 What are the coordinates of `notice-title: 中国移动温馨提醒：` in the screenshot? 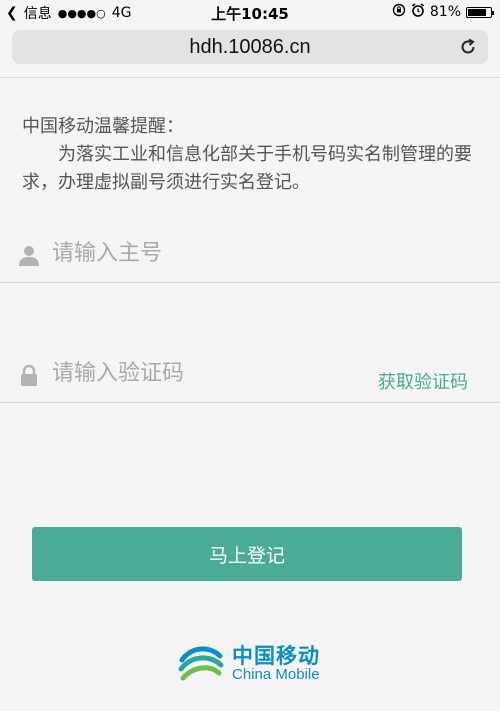 It's located at (103, 126).